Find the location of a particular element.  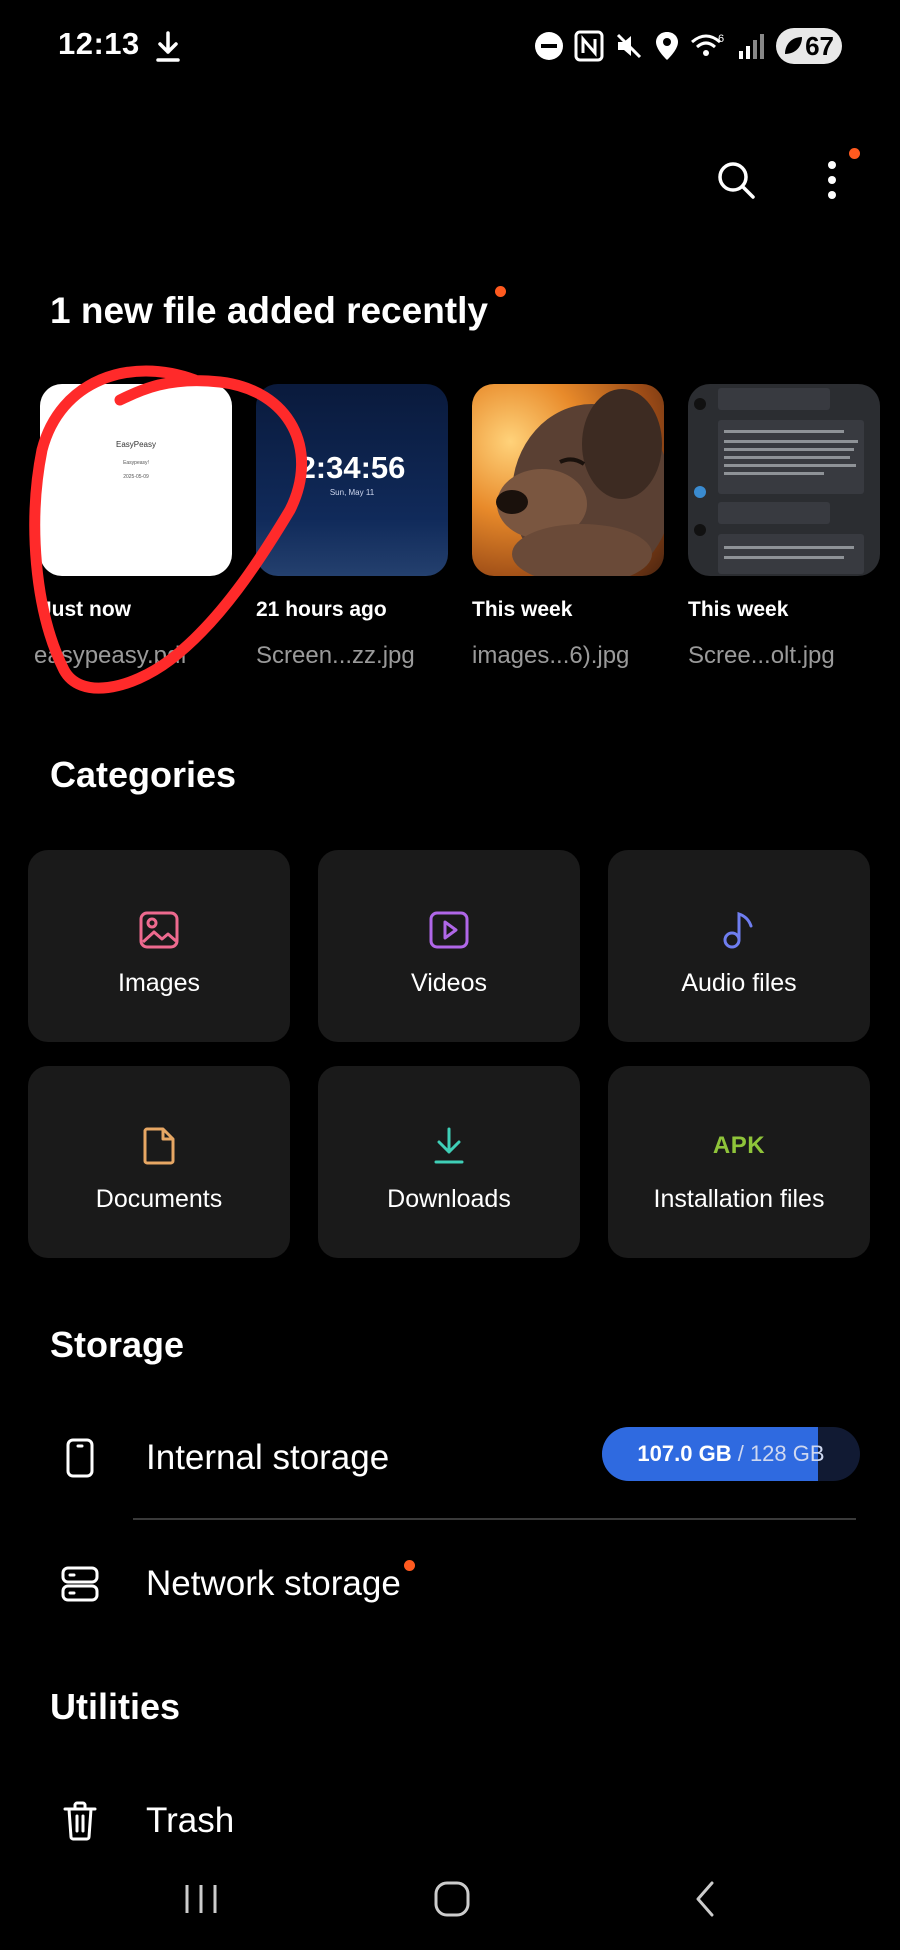

home-button is located at coordinates (452, 1899).